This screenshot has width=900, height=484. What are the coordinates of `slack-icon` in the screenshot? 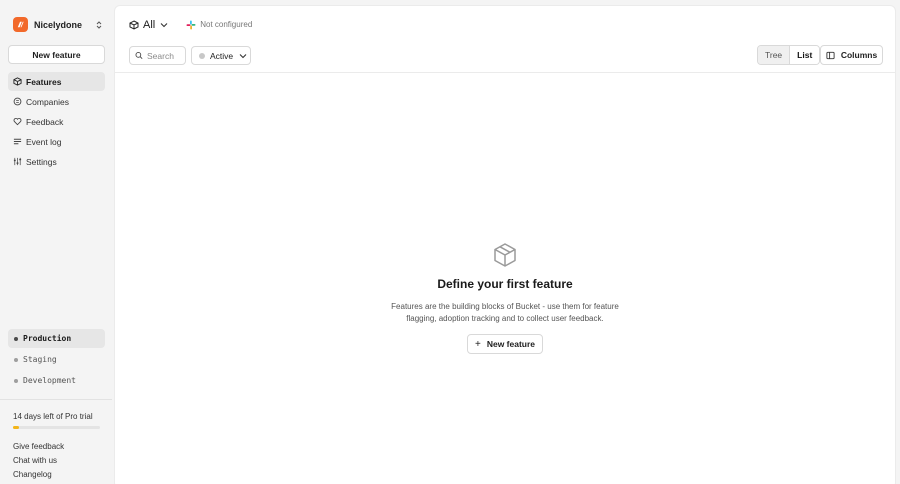 It's located at (191, 24).